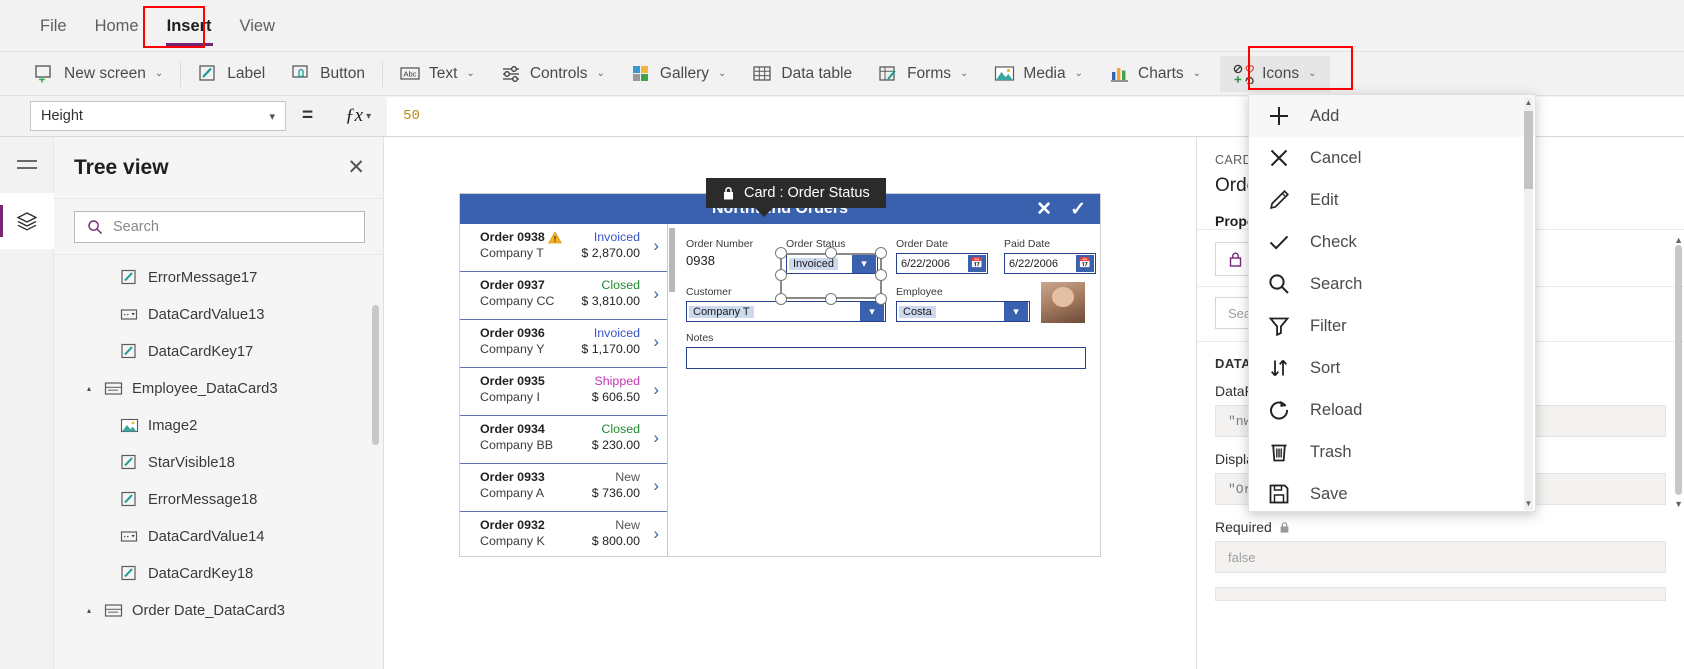  Describe the element at coordinates (1284, 527) in the screenshot. I see `lock-icon` at that location.